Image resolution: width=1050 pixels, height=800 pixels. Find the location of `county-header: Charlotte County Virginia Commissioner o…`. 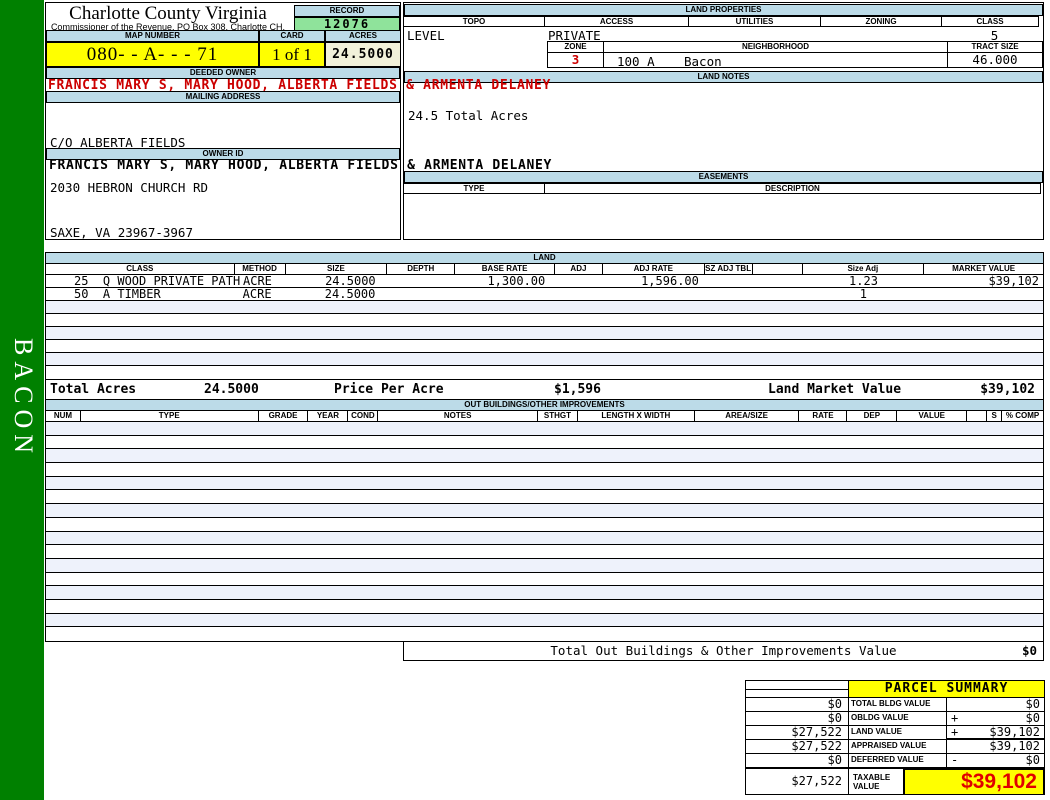

county-header: Charlotte County Virginia Commissioner o… is located at coordinates (168, 21).